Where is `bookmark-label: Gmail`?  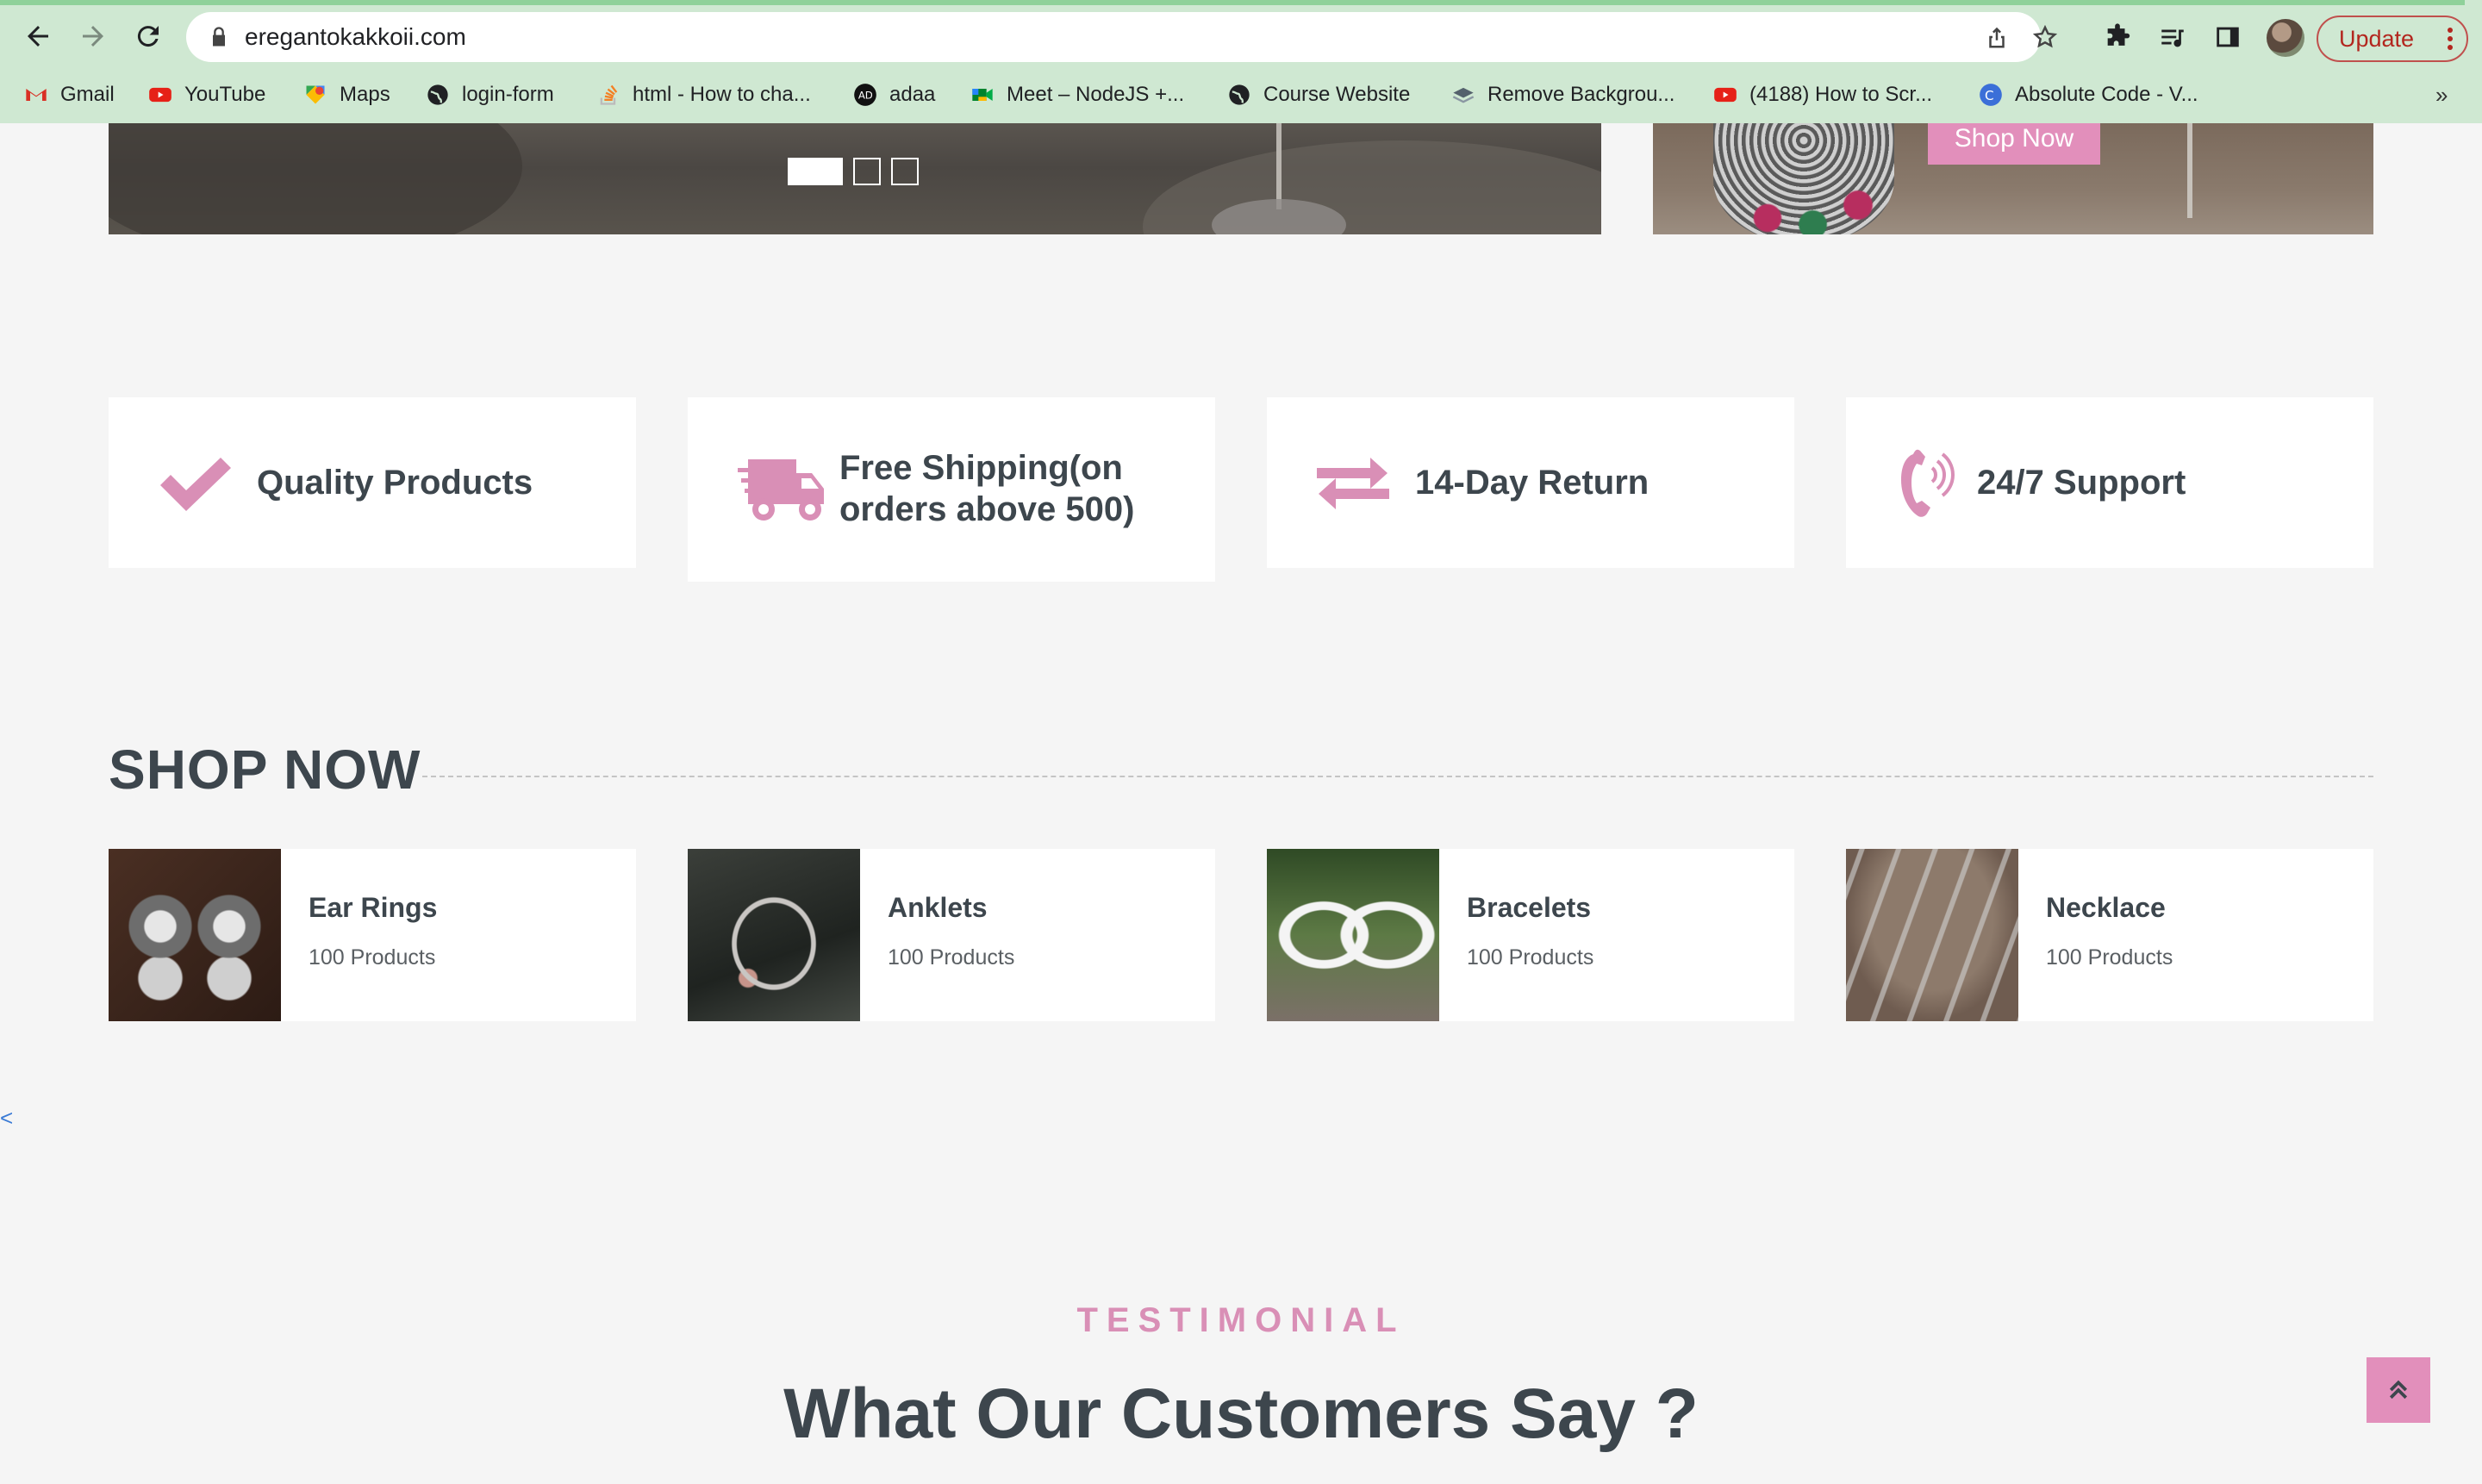
bookmark-label: Gmail is located at coordinates (87, 95).